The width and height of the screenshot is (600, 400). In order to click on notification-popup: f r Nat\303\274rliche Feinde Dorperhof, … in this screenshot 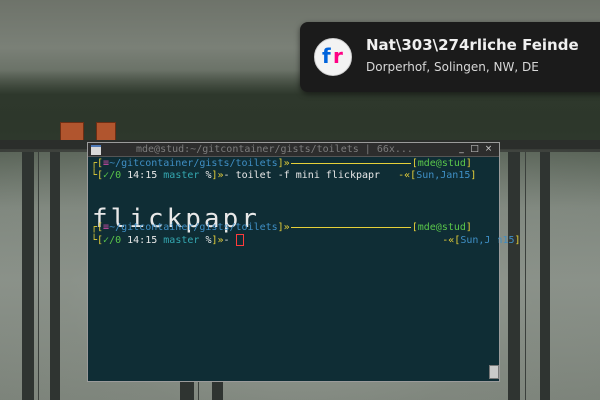, I will do `click(450, 57)`.